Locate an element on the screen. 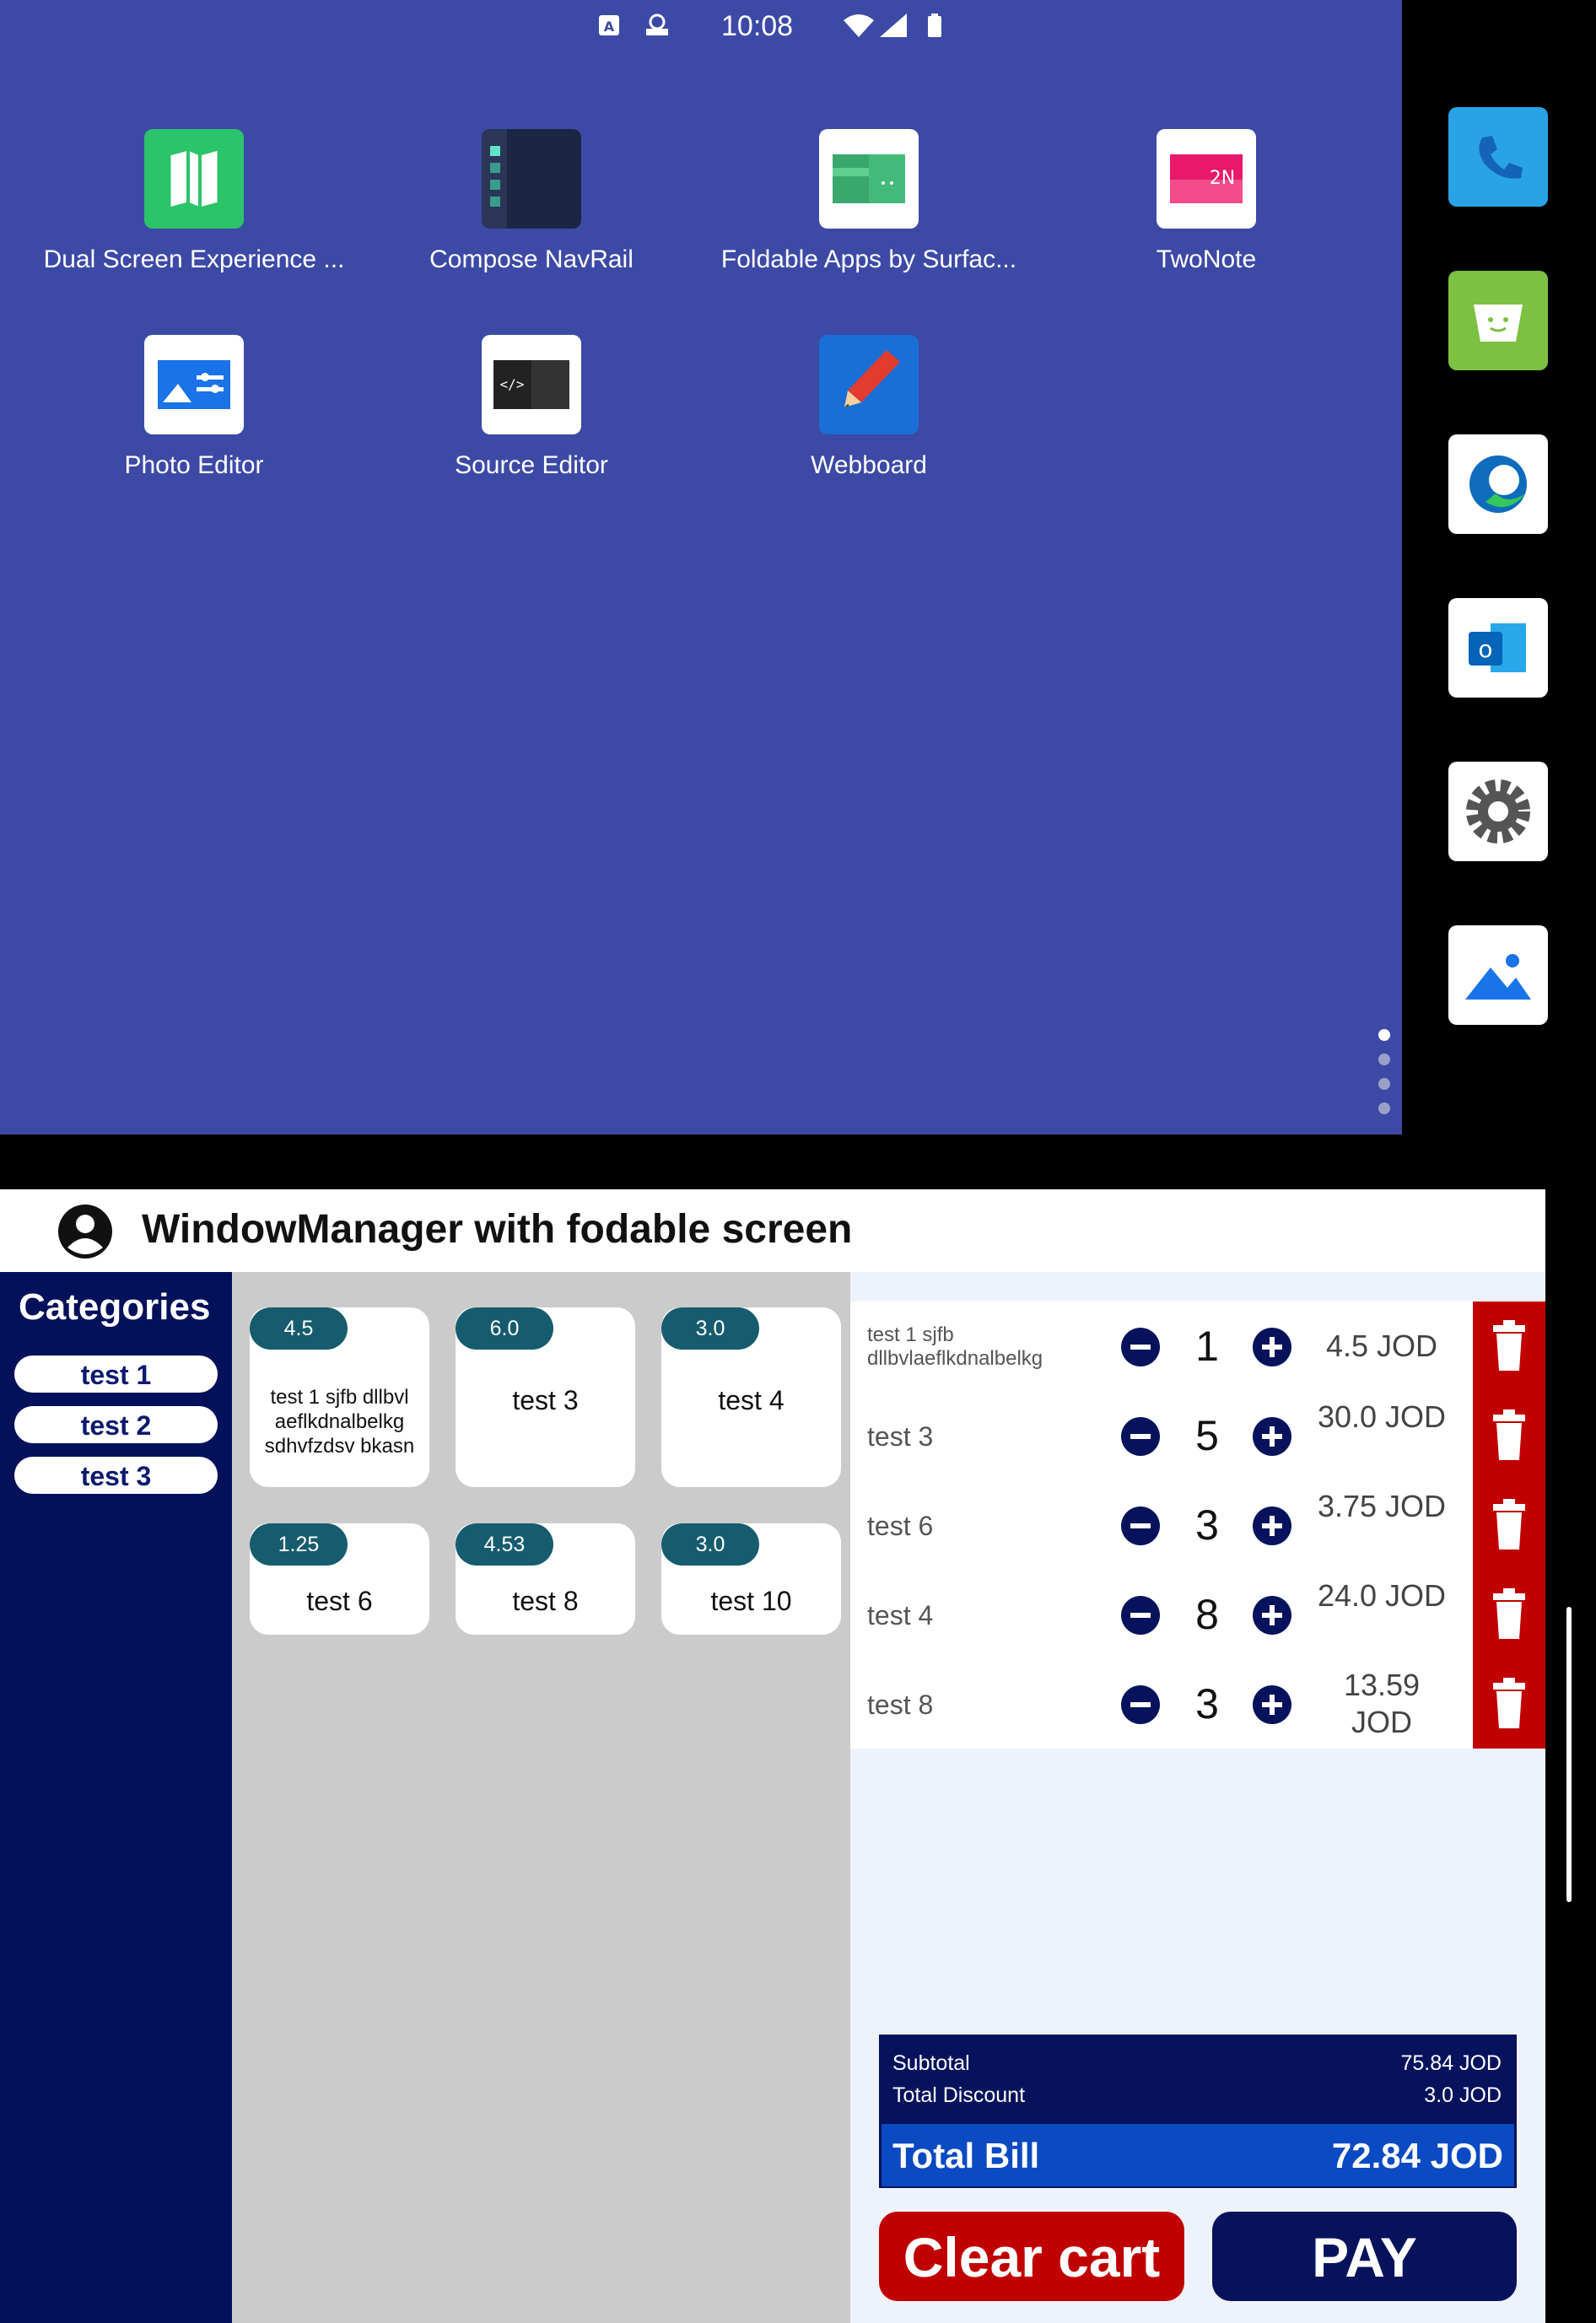 The height and width of the screenshot is (2323, 1596). svg-text: A is located at coordinates (610, 27).